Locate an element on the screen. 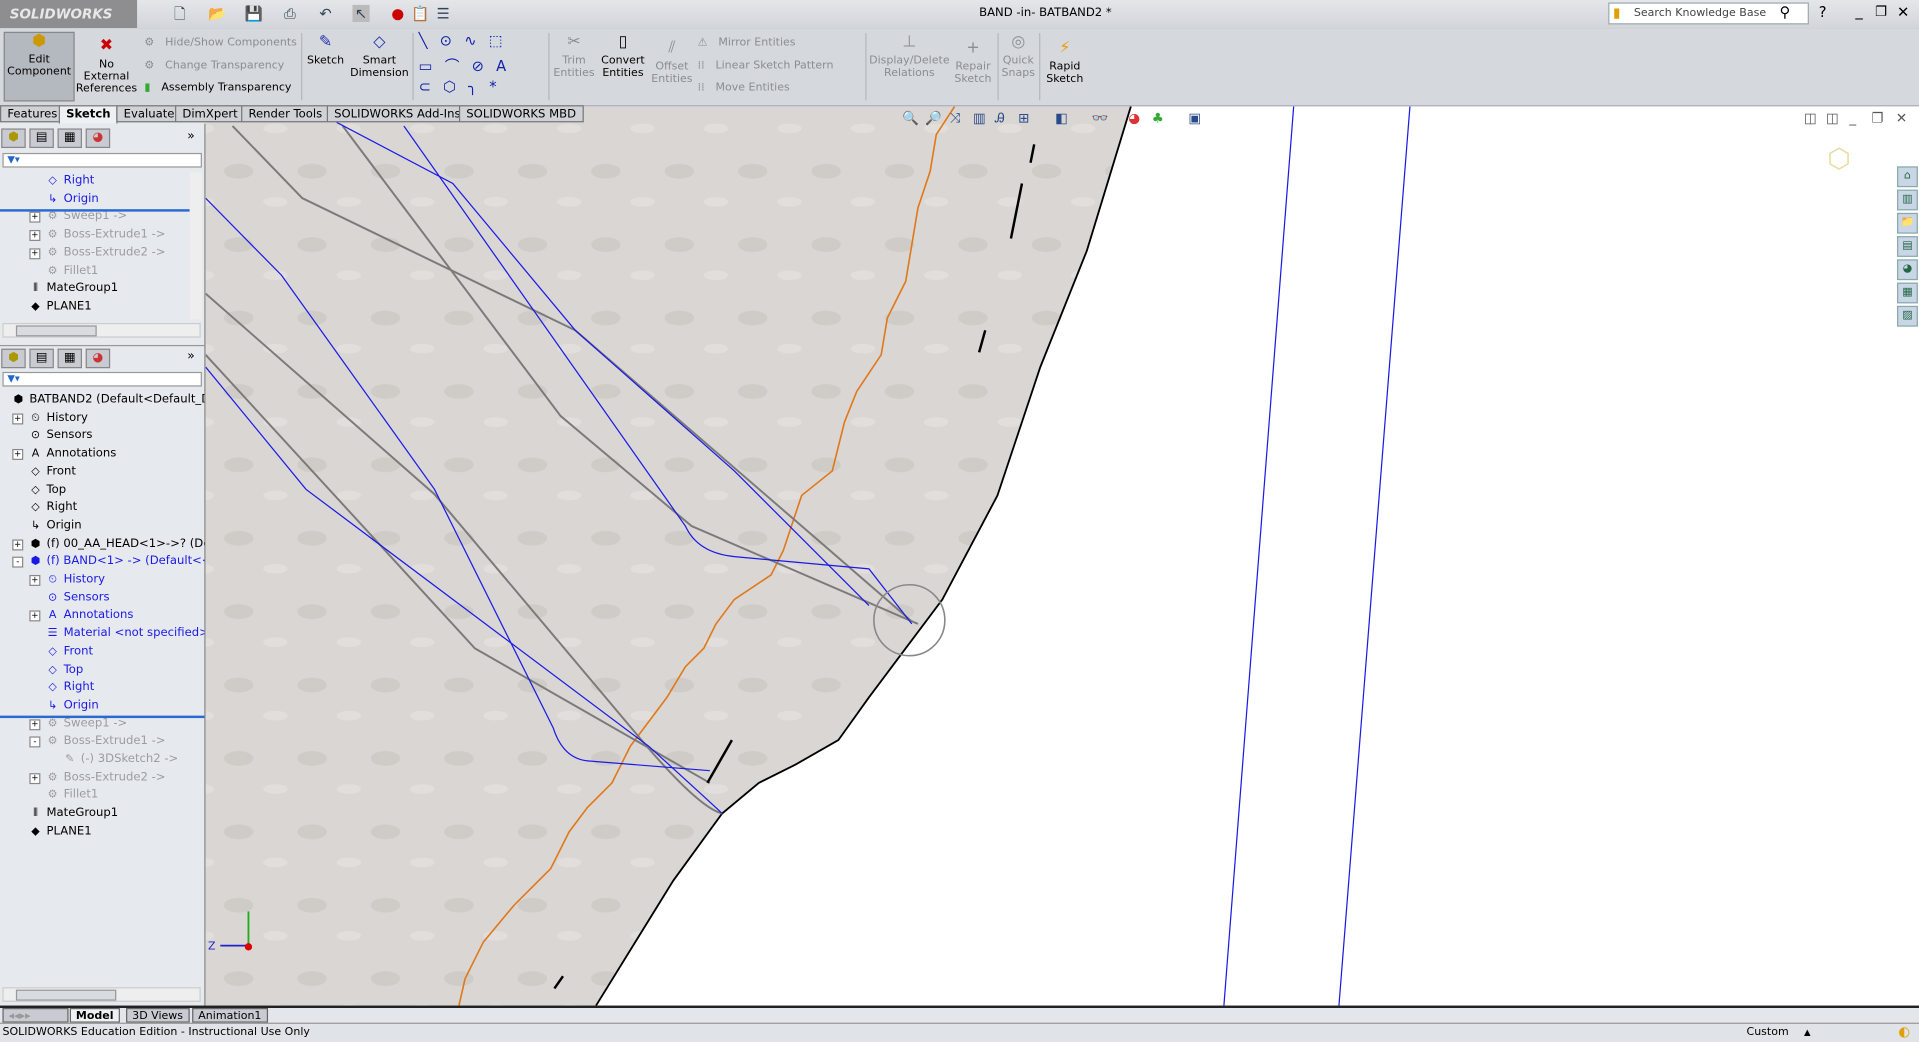 The height and width of the screenshot is (1042, 1919). change-transparency-button: ⚙ Change Transparency is located at coordinates (214, 66).